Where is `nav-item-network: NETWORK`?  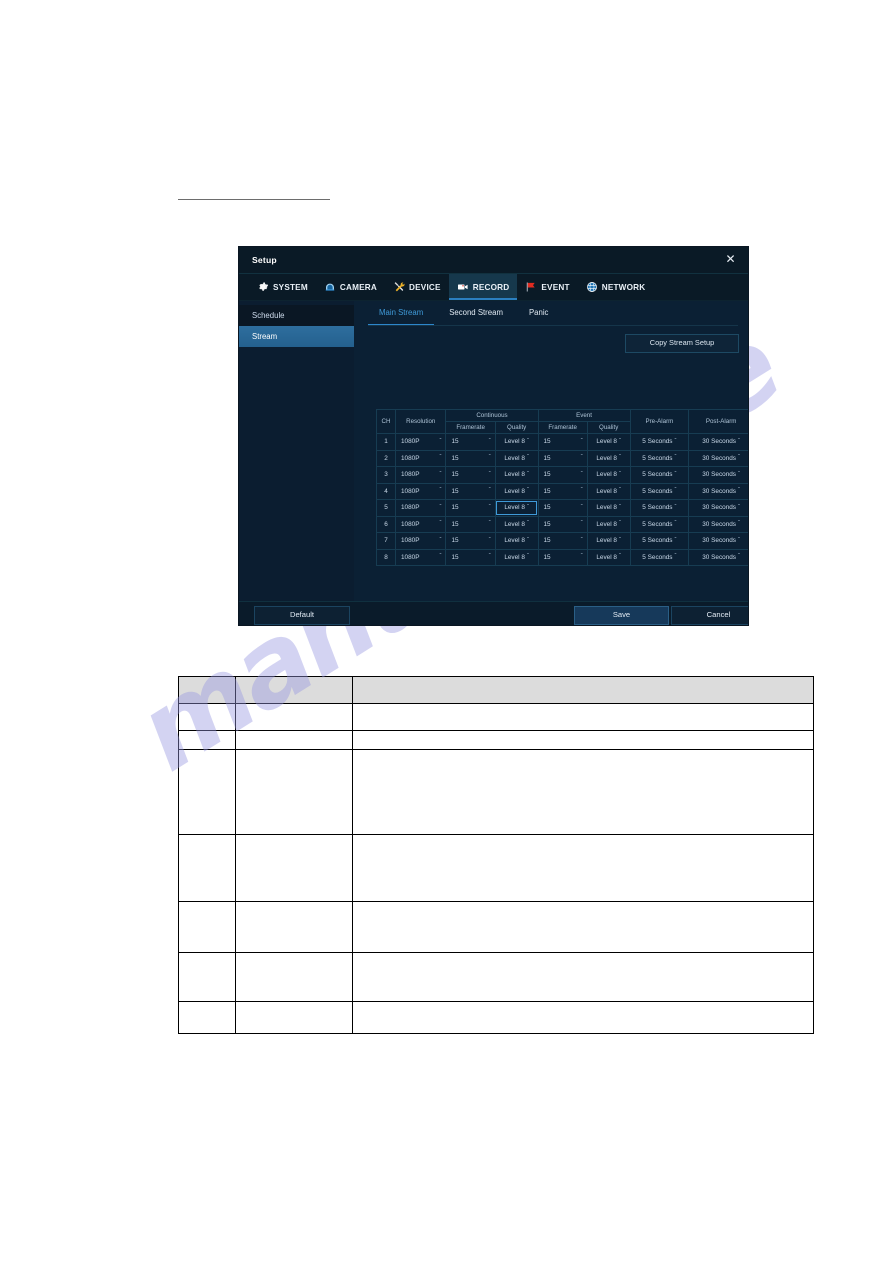 nav-item-network: NETWORK is located at coordinates (616, 287).